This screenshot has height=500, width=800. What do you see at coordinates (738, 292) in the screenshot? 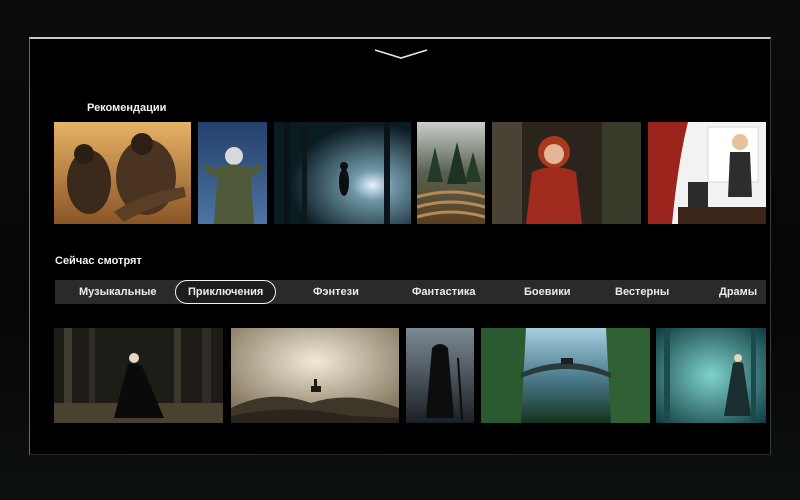
I see `tab-dramas: Драмы` at bounding box center [738, 292].